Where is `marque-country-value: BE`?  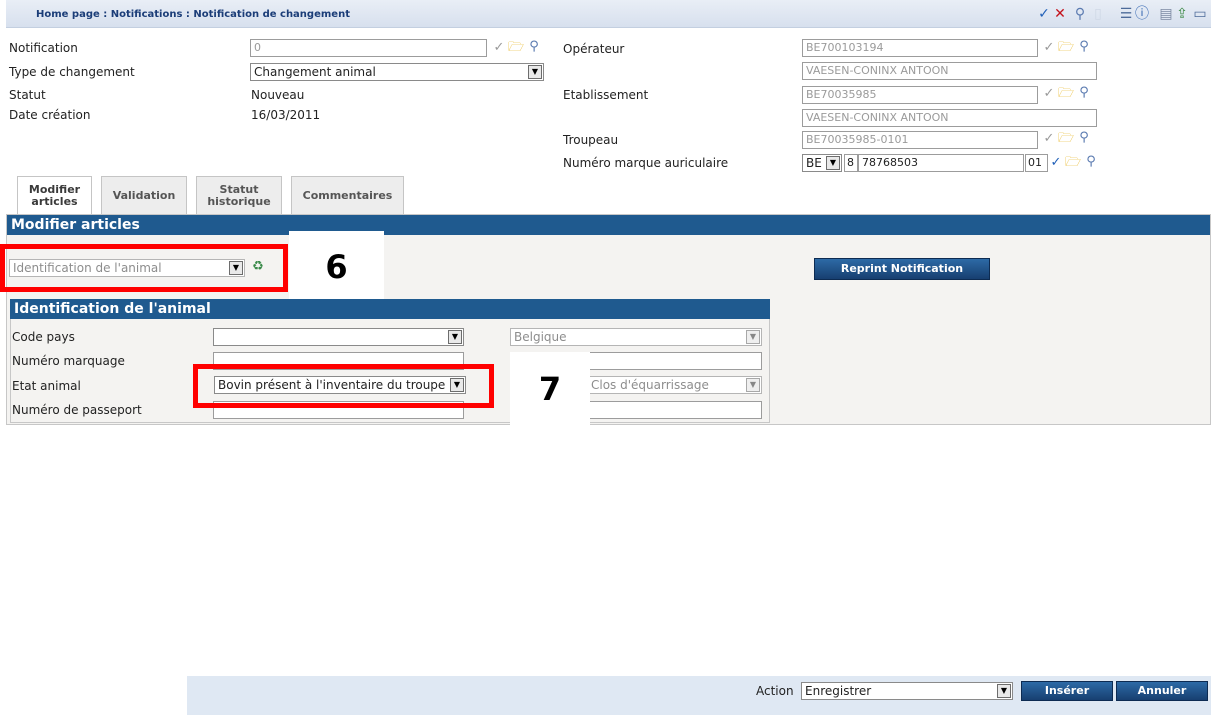 marque-country-value: BE is located at coordinates (814, 163).